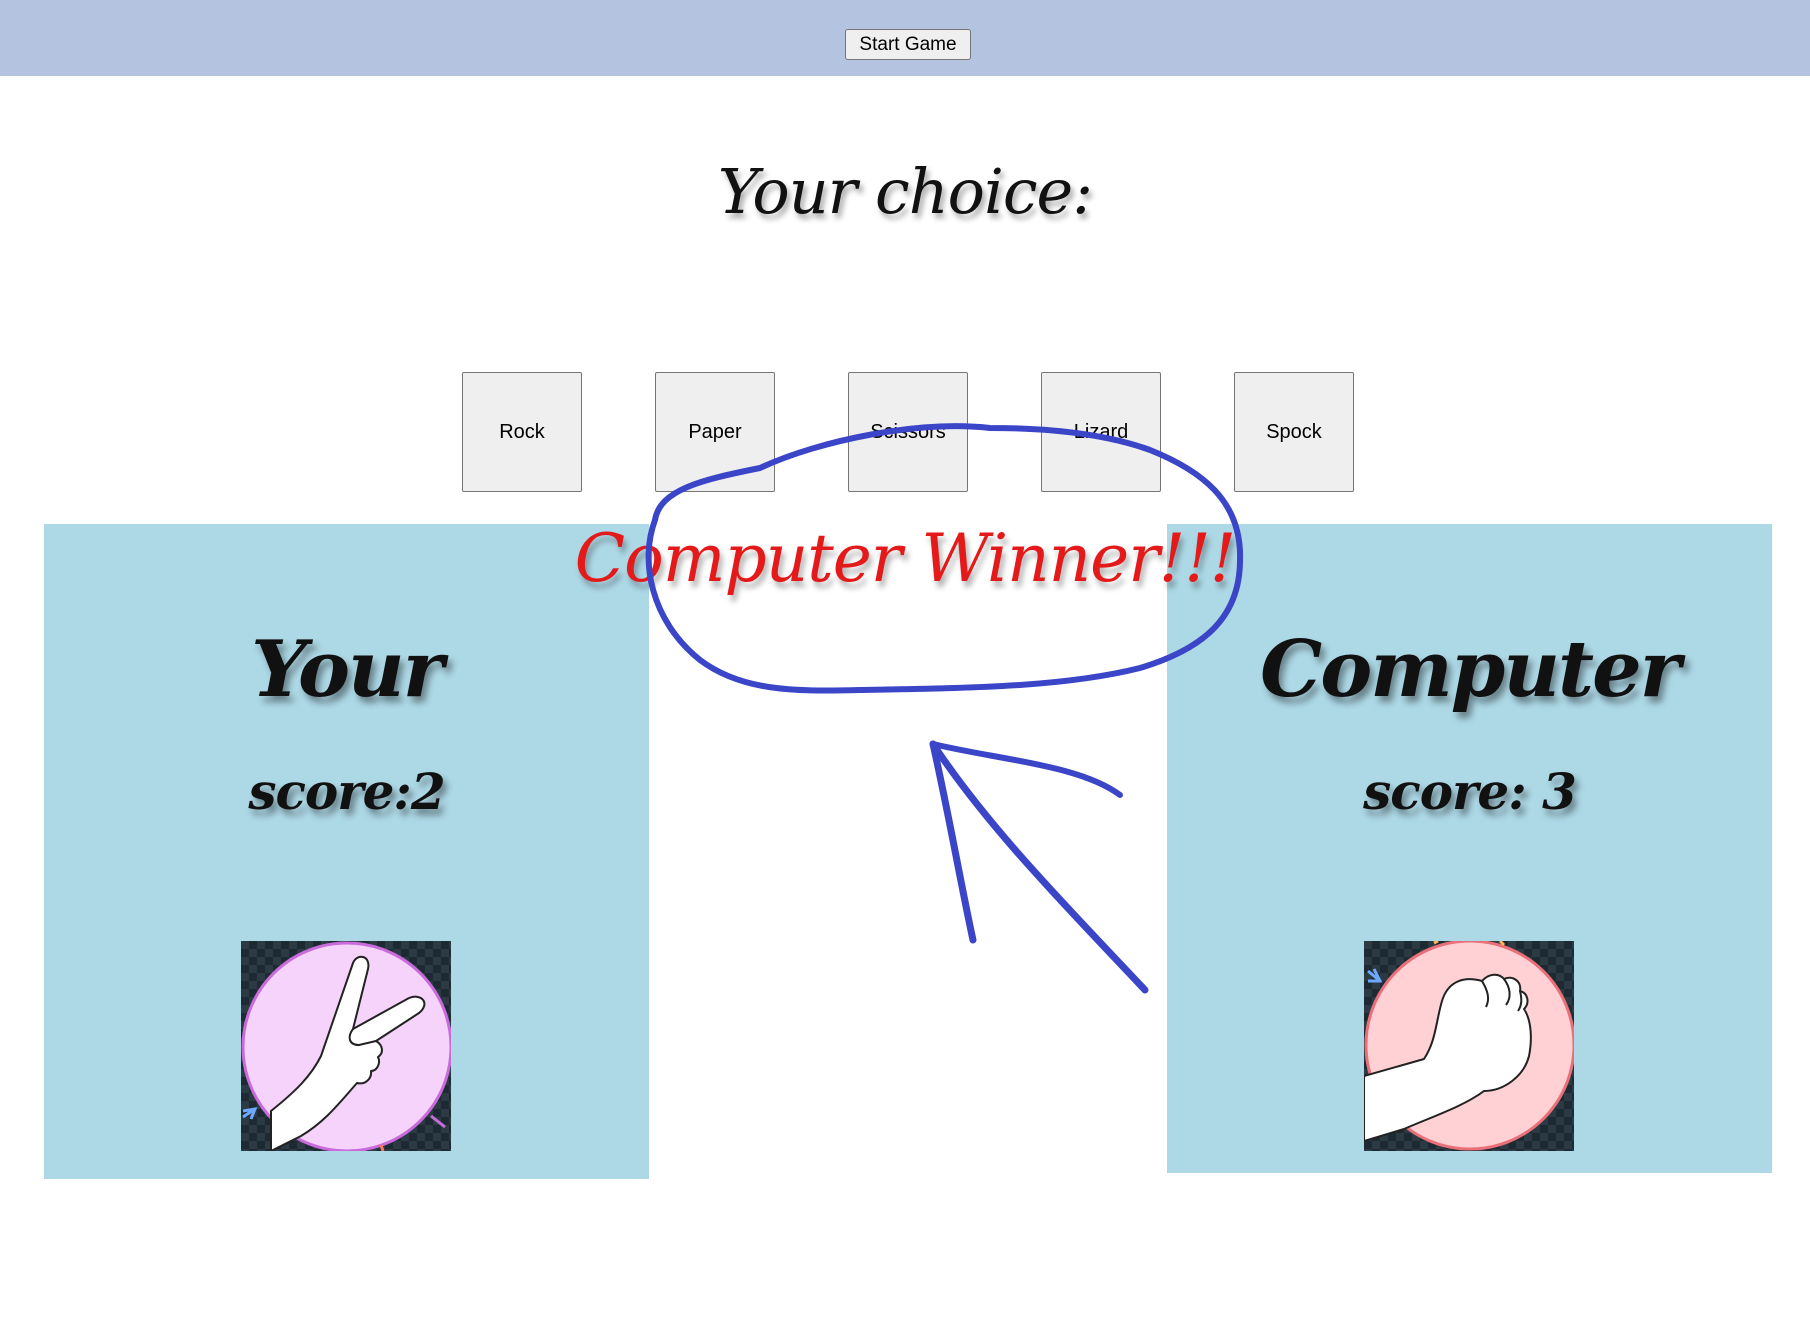  I want to click on spock-button: Spock, so click(1294, 432).